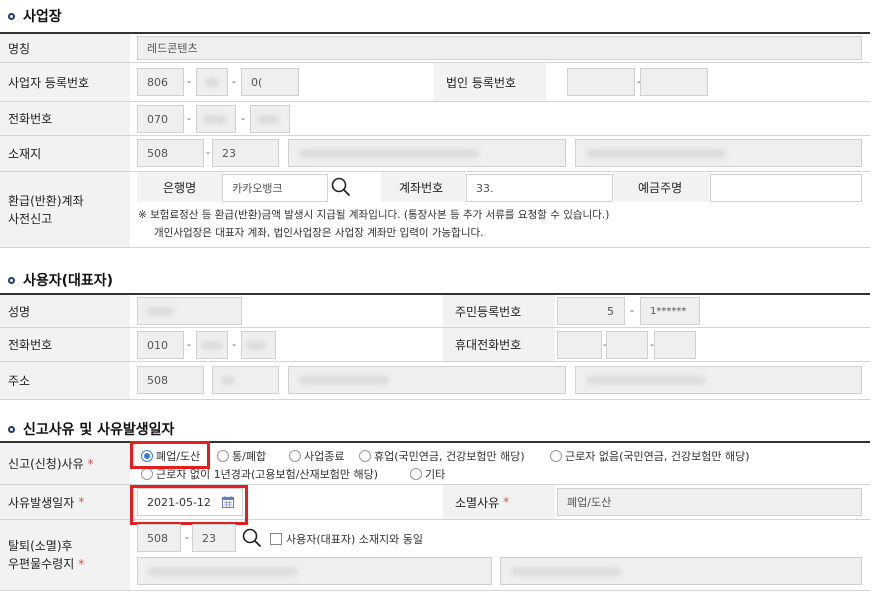 The image size is (875, 597). I want to click on checkbox-icon, so click(276, 539).